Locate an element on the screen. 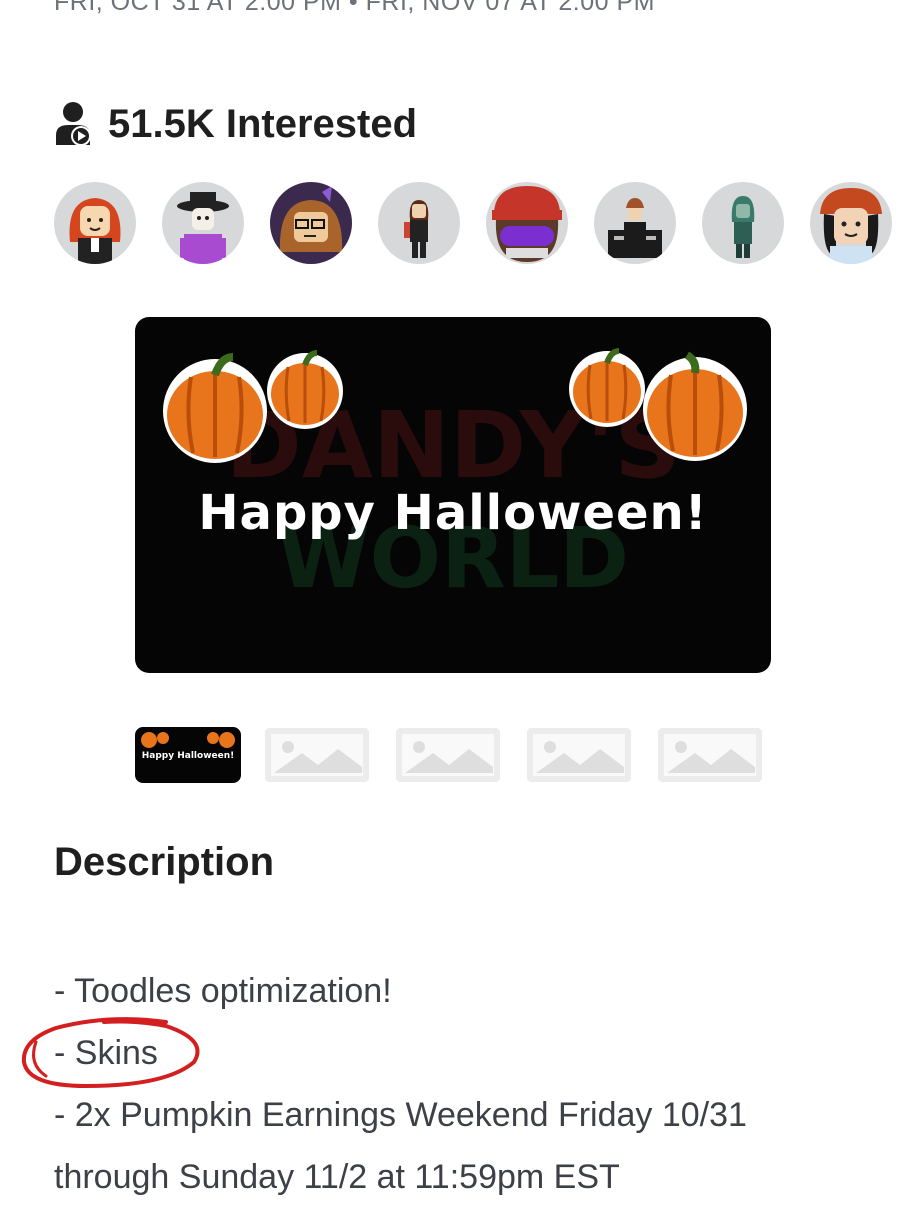 Image resolution: width=906 pixels, height=1208 pixels. interested-row: 51.5K Interested is located at coordinates (235, 124).